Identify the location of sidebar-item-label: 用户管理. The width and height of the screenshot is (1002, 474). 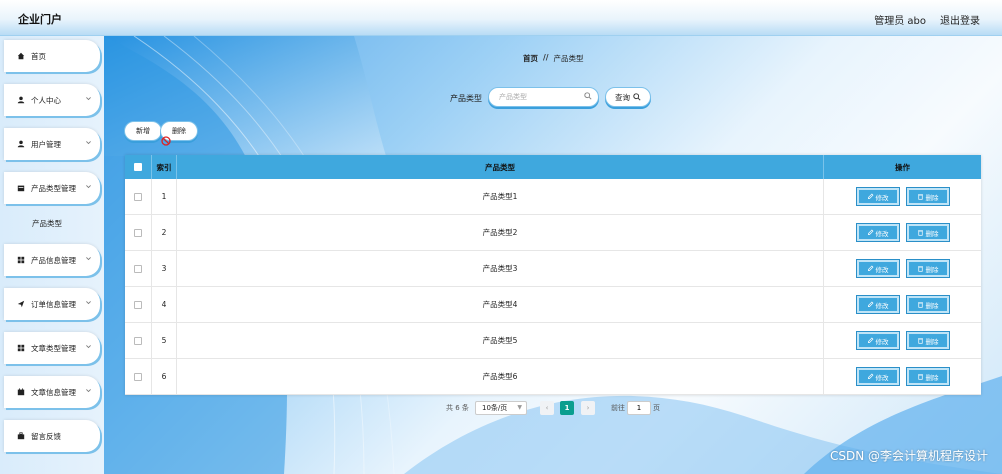
(46, 144).